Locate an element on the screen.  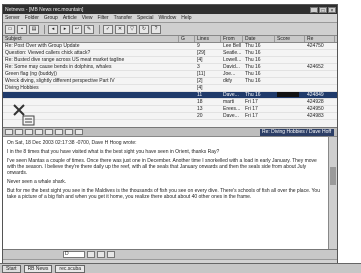
close-button: × is located at coordinates (332, 10).